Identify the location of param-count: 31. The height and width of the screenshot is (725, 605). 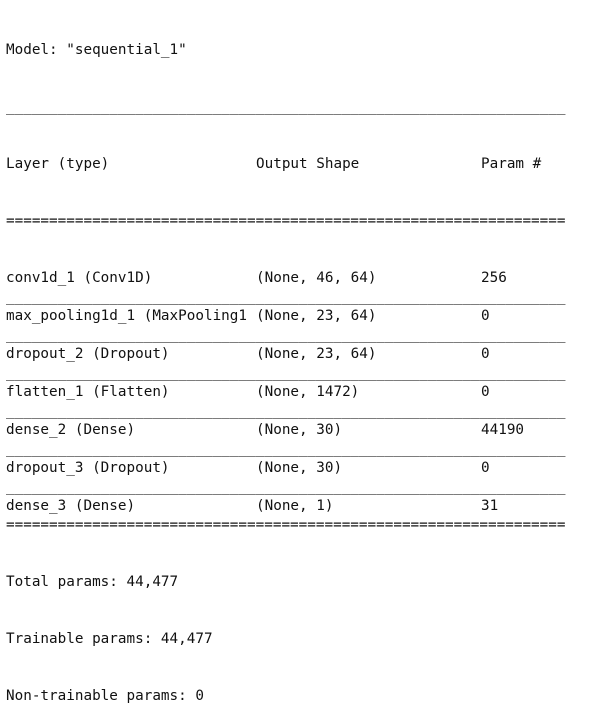
(490, 506).